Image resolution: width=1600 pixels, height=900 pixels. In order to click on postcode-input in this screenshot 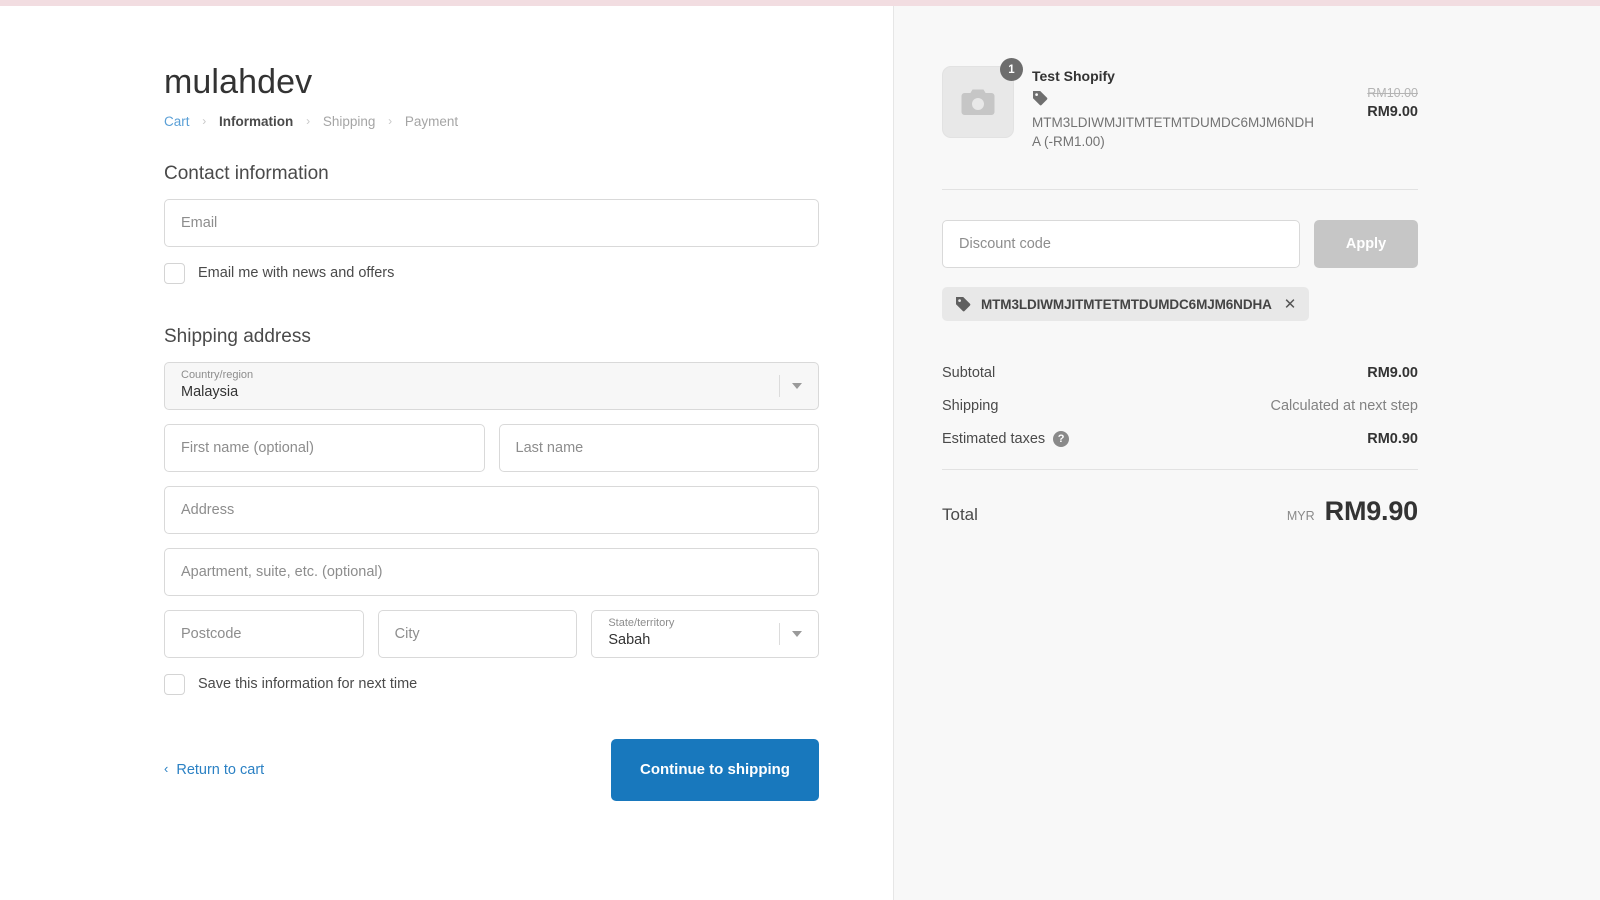, I will do `click(264, 633)`.